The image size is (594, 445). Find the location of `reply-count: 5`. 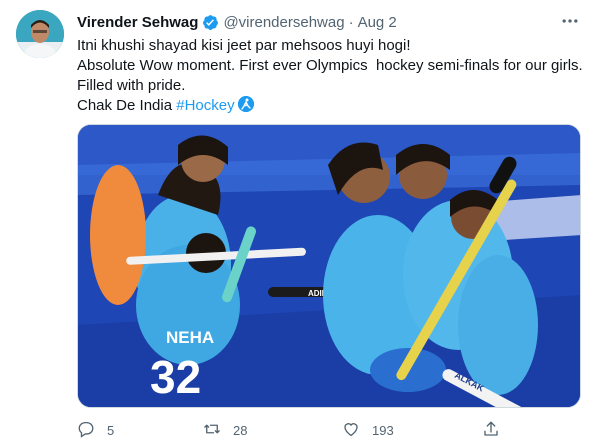

reply-count: 5 is located at coordinates (111, 430).